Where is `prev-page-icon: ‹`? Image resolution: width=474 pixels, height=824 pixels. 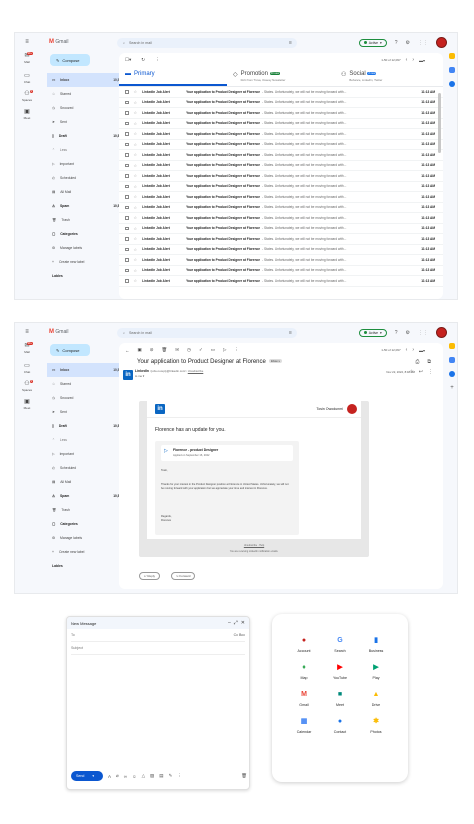 prev-page-icon: ‹ is located at coordinates (407, 60).